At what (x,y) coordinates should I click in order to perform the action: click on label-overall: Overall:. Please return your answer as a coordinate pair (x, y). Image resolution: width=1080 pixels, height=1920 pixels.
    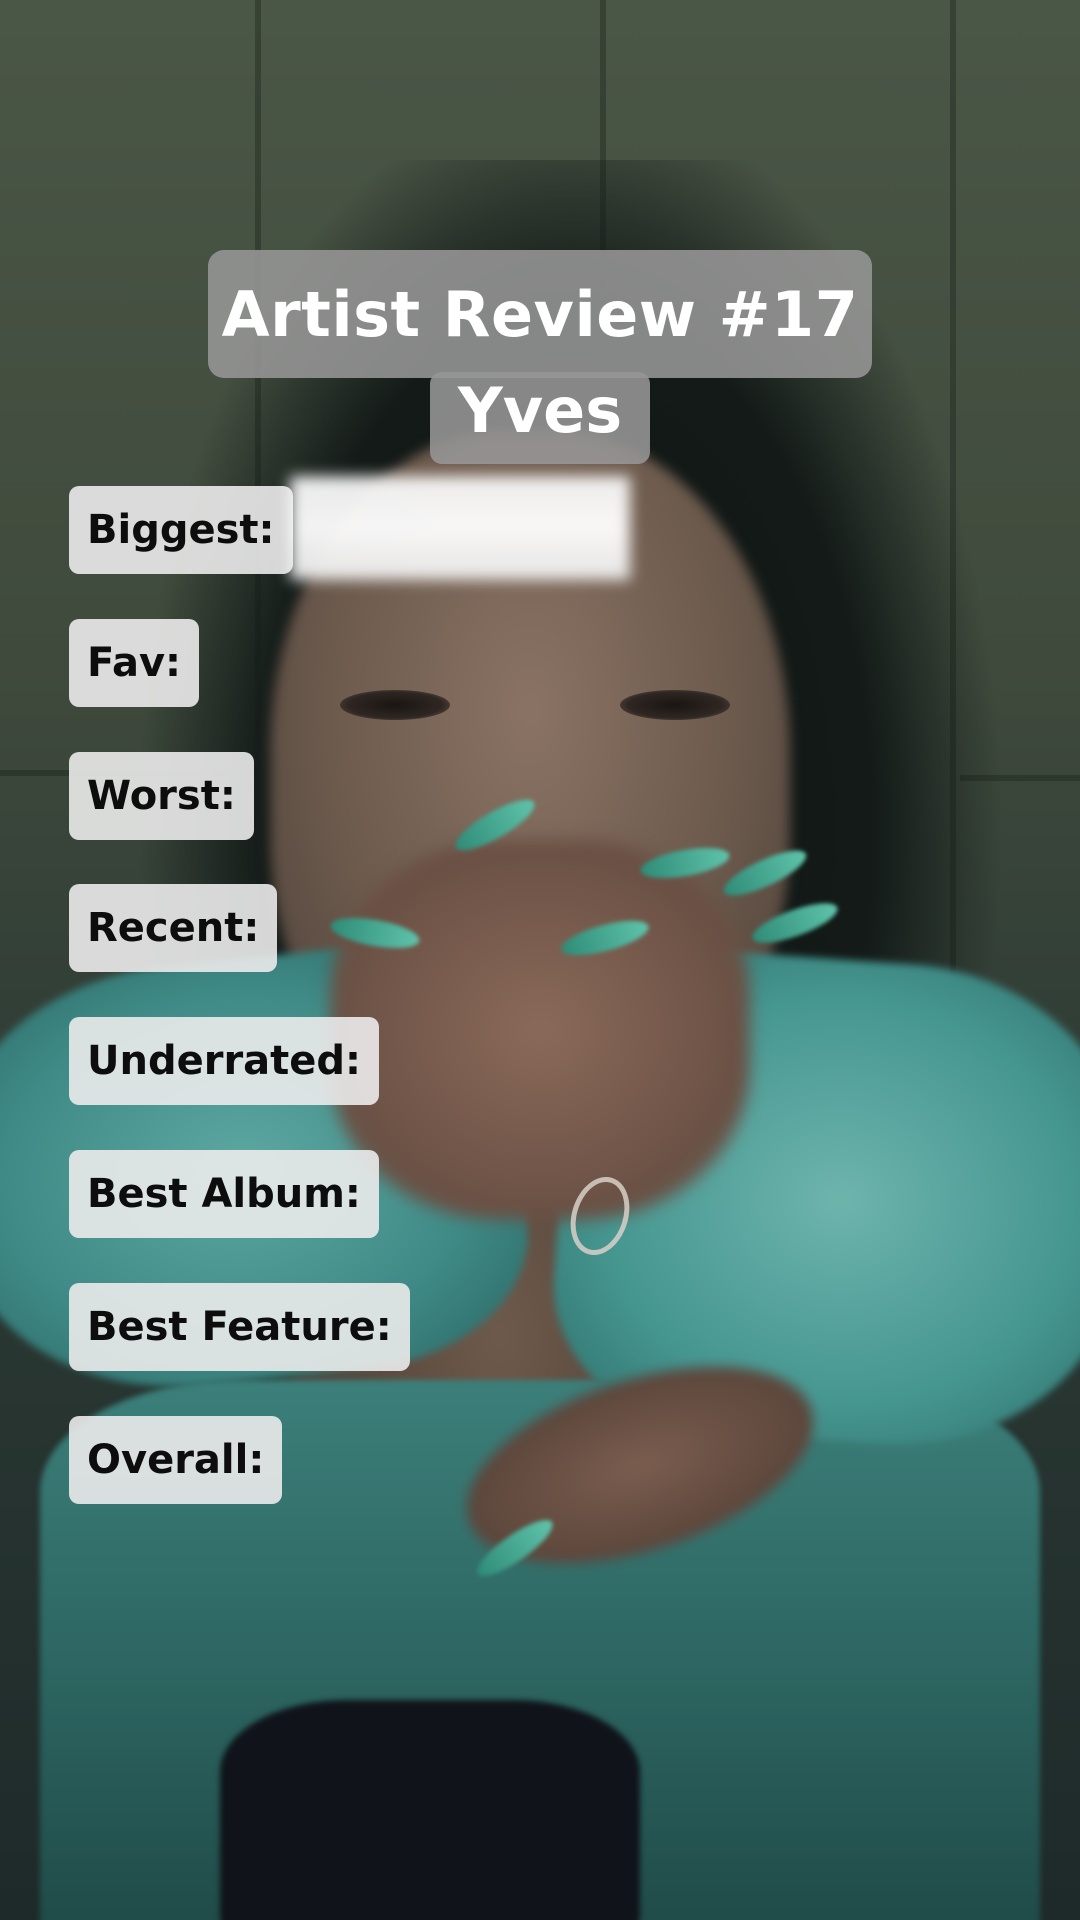
    Looking at the image, I should click on (176, 1460).